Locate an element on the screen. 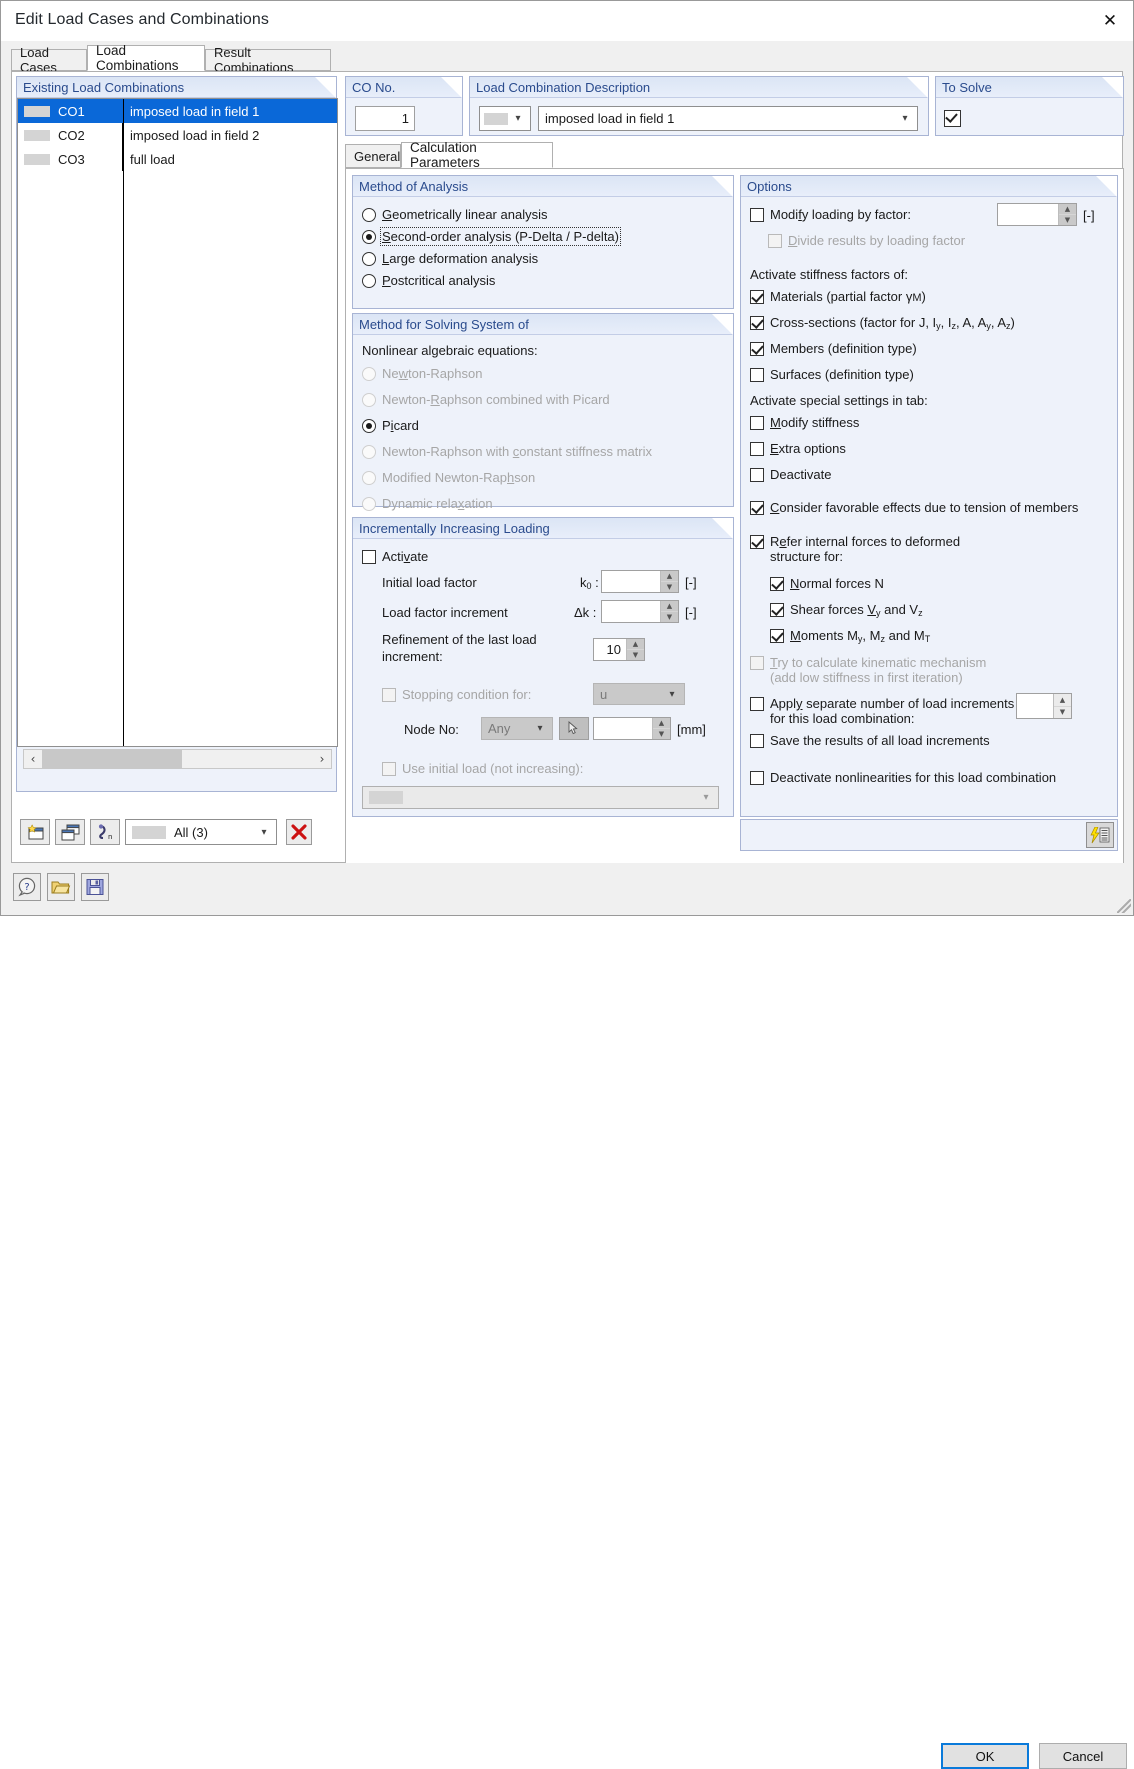  radio-postcritical: Postcritical analysis is located at coordinates (428, 280).